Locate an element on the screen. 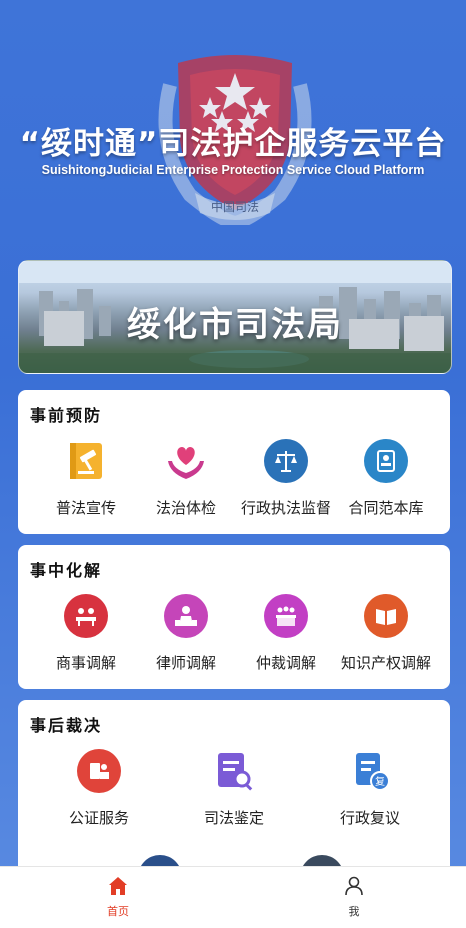 Image resolution: width=466 pixels, height=928 pixels. item-label: 公证服务 is located at coordinates (98, 818).